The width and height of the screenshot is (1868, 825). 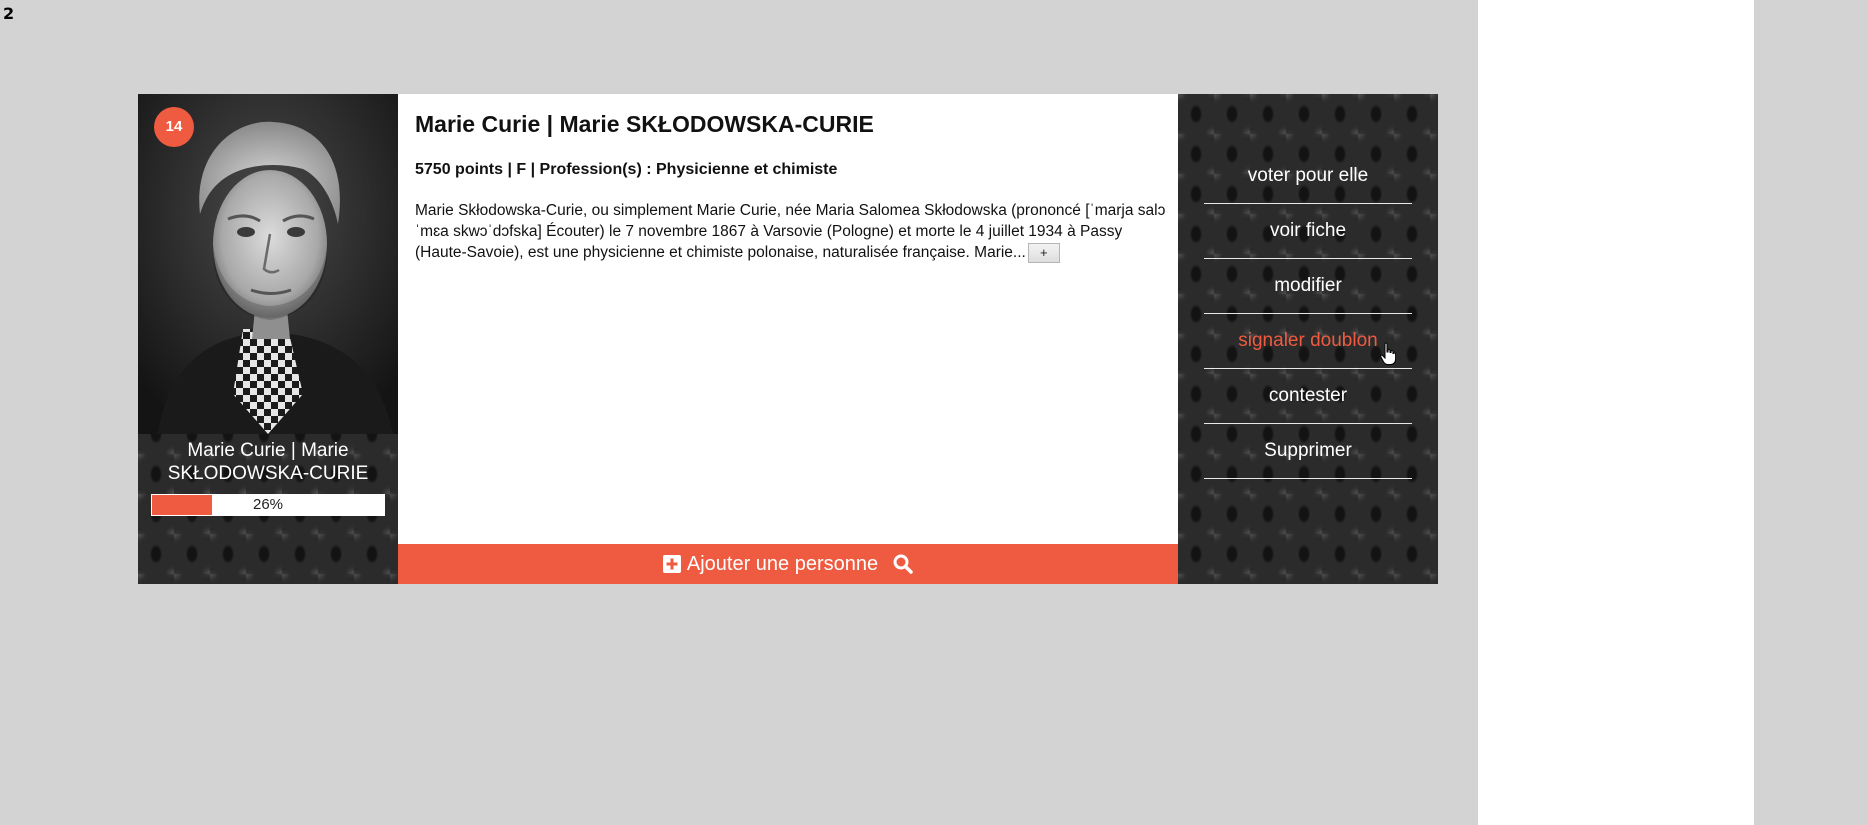 I want to click on contest-label: contester, so click(x=1308, y=395).